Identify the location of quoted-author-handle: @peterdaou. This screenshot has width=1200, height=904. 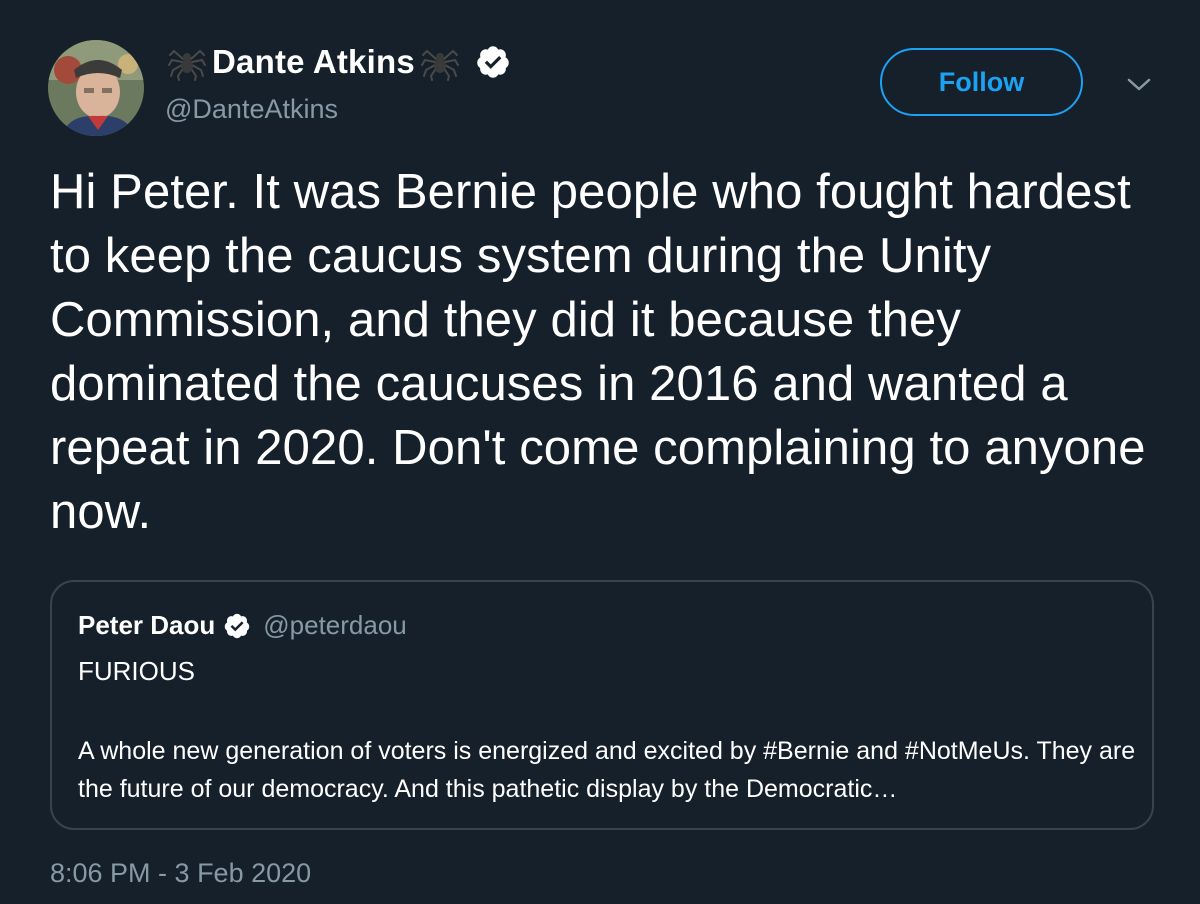
(335, 625).